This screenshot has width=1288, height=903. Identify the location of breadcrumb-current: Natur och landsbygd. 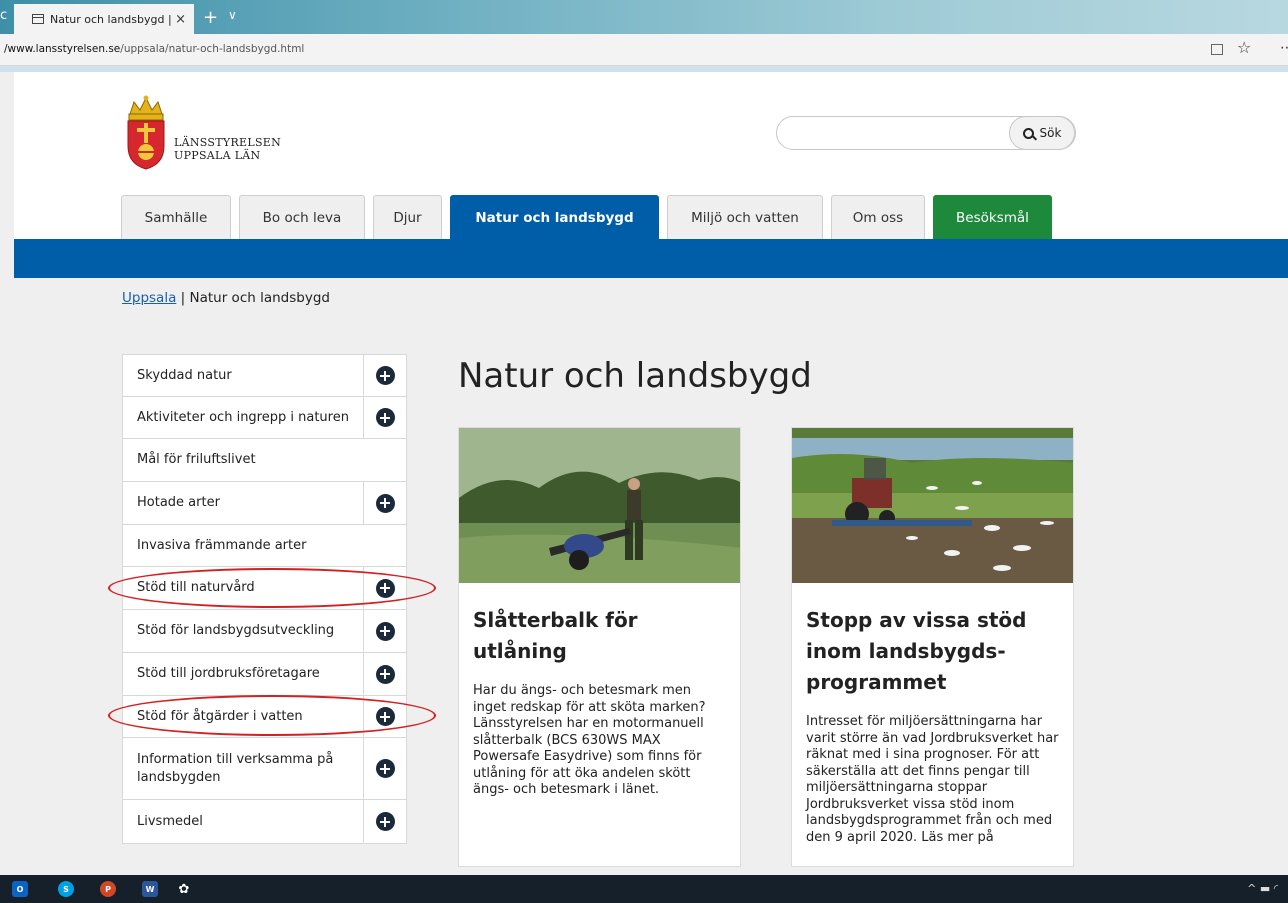
(259, 298).